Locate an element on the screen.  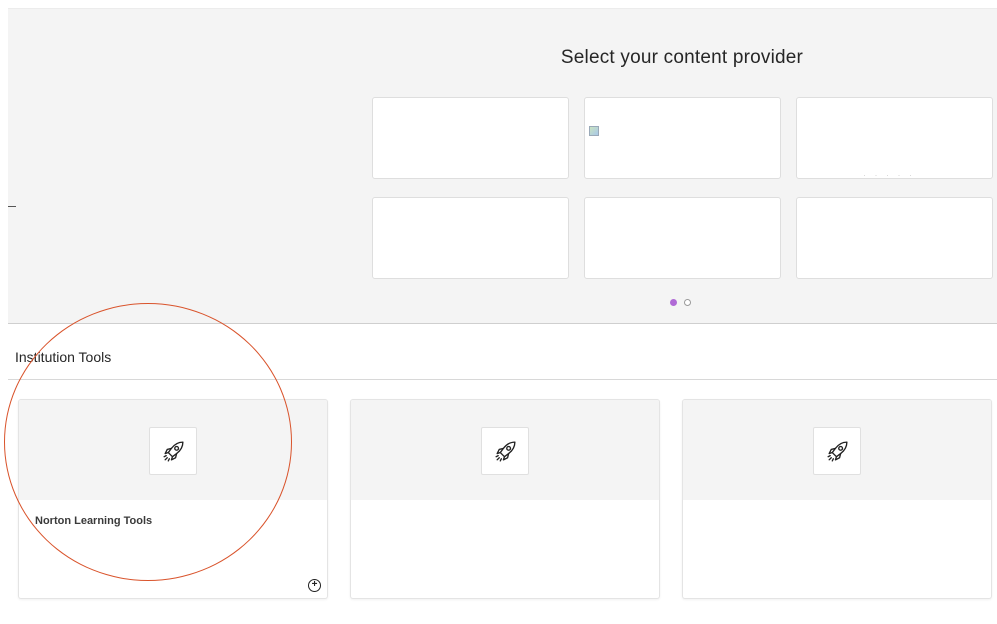
tool-card-title: Norton Learning Tools is located at coordinates (94, 521).